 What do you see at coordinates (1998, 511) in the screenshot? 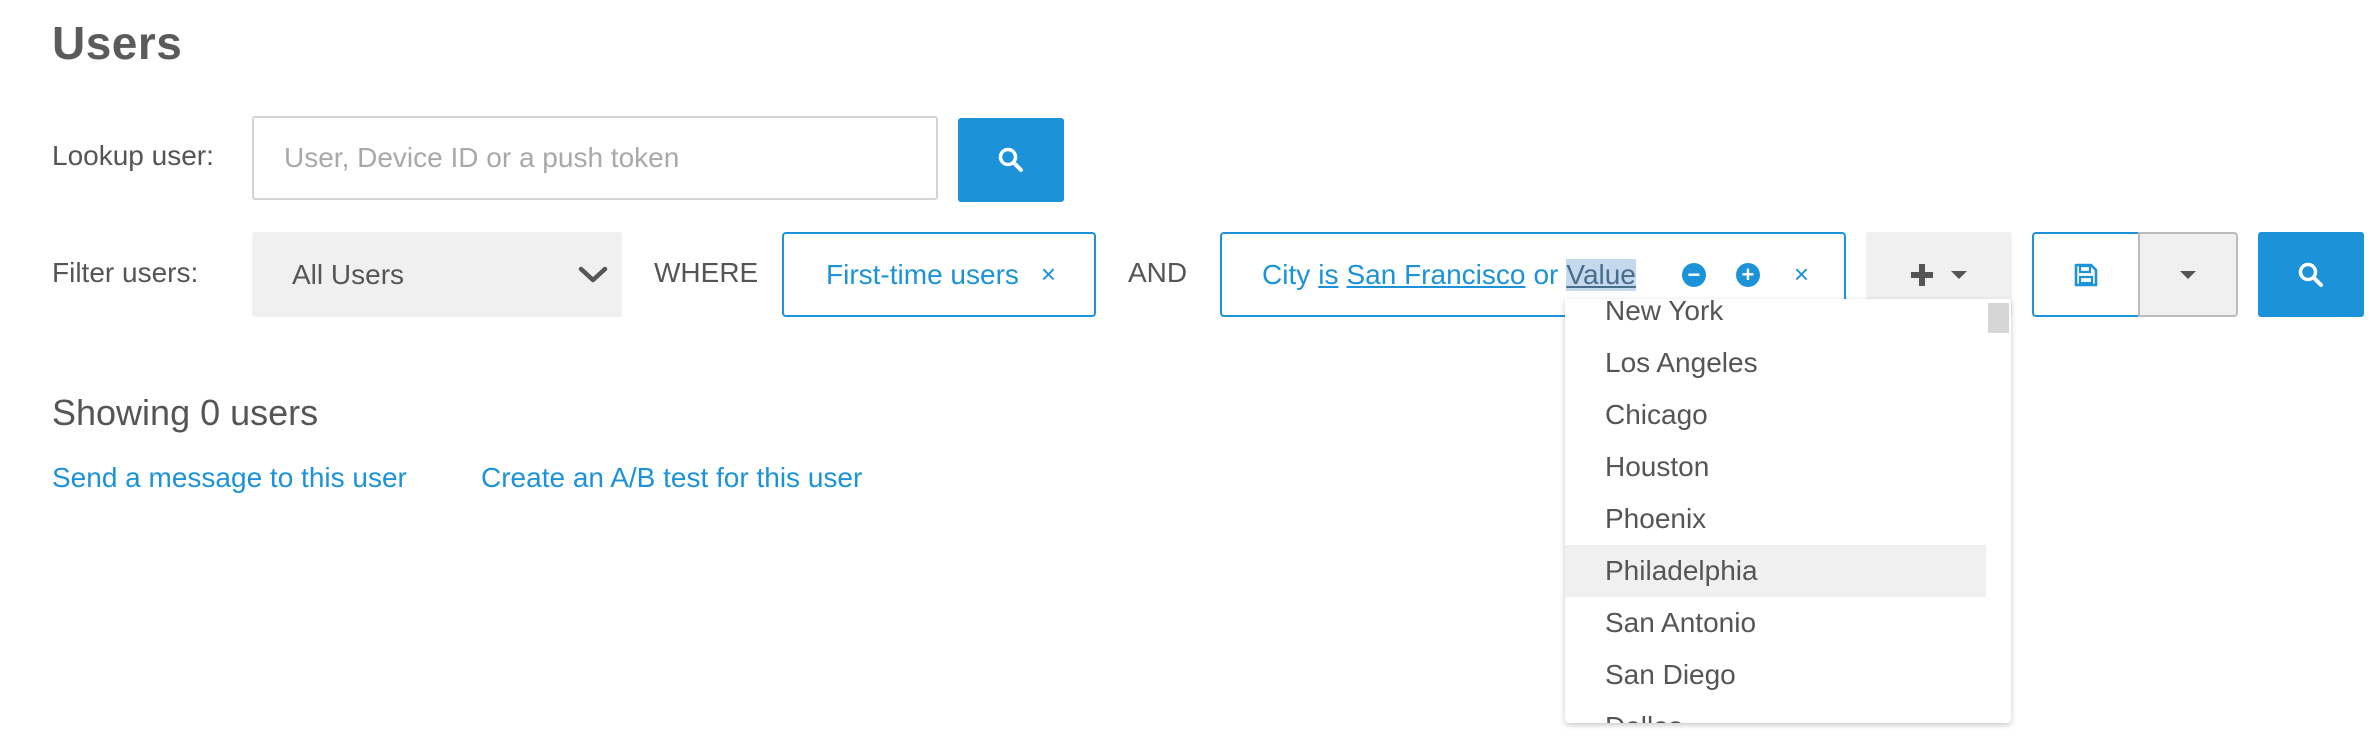
I see `dropdown-scrollbar` at bounding box center [1998, 511].